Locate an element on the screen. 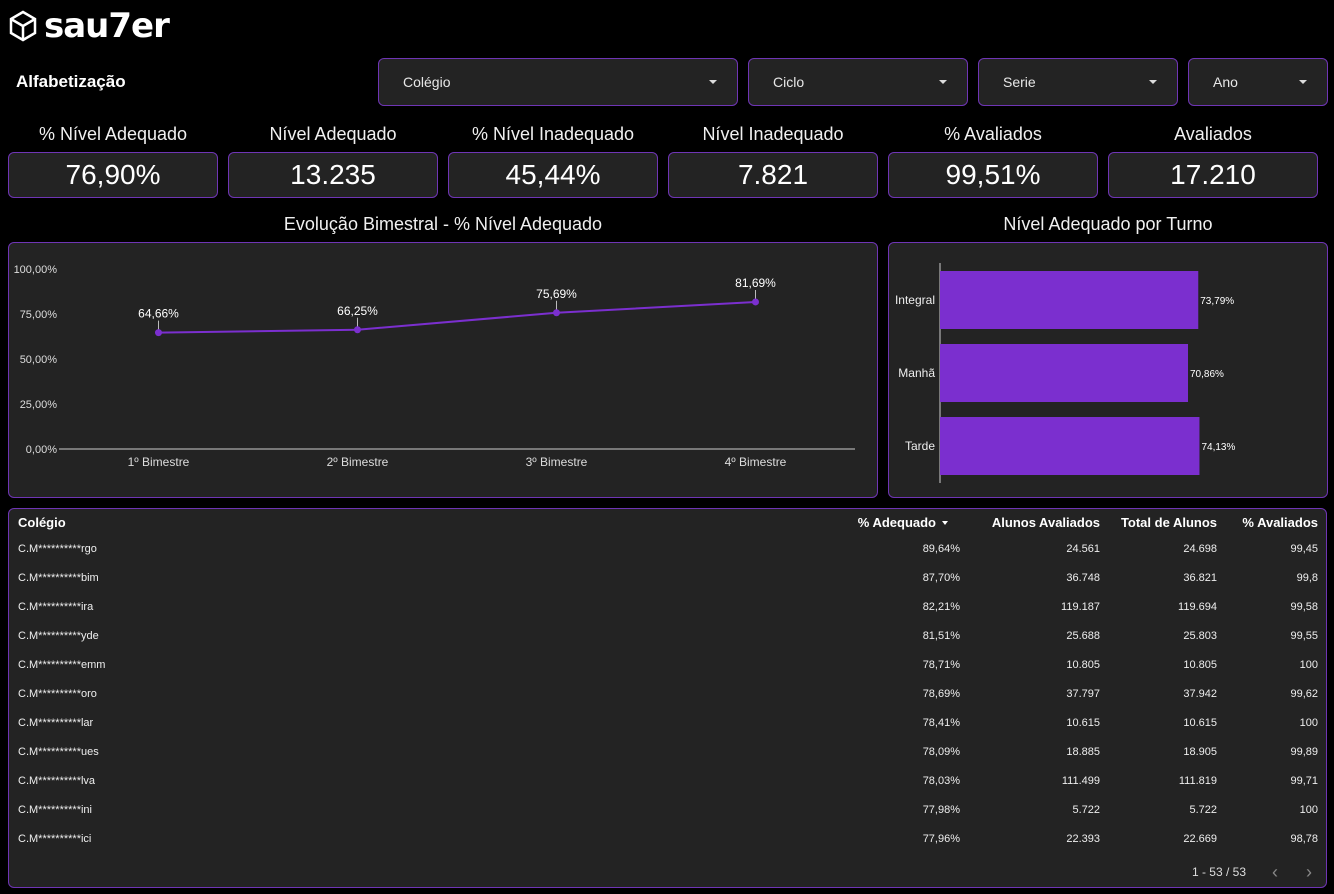  y-tick-label: 25,00% is located at coordinates (39, 405).